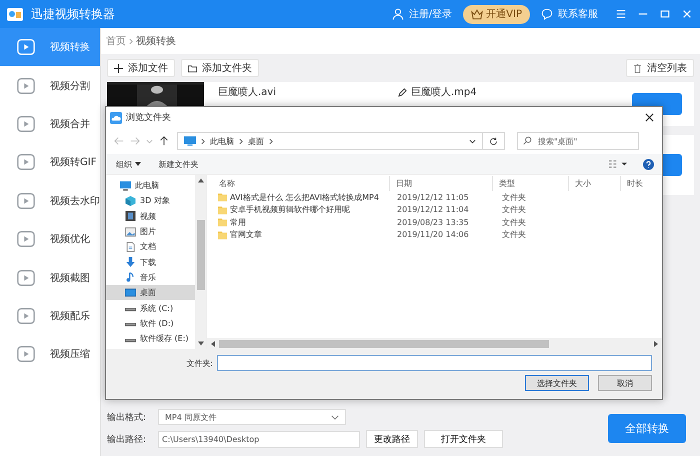  Describe the element at coordinates (130, 231) in the screenshot. I see `image-icon` at that location.